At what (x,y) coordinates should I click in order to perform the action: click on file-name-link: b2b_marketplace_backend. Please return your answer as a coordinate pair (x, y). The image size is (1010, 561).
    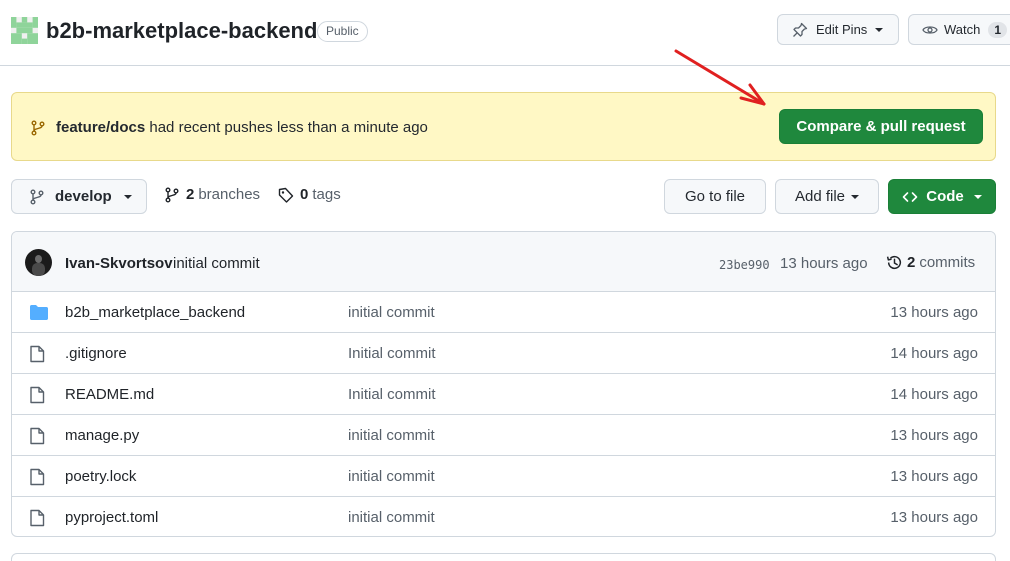
    Looking at the image, I should click on (155, 312).